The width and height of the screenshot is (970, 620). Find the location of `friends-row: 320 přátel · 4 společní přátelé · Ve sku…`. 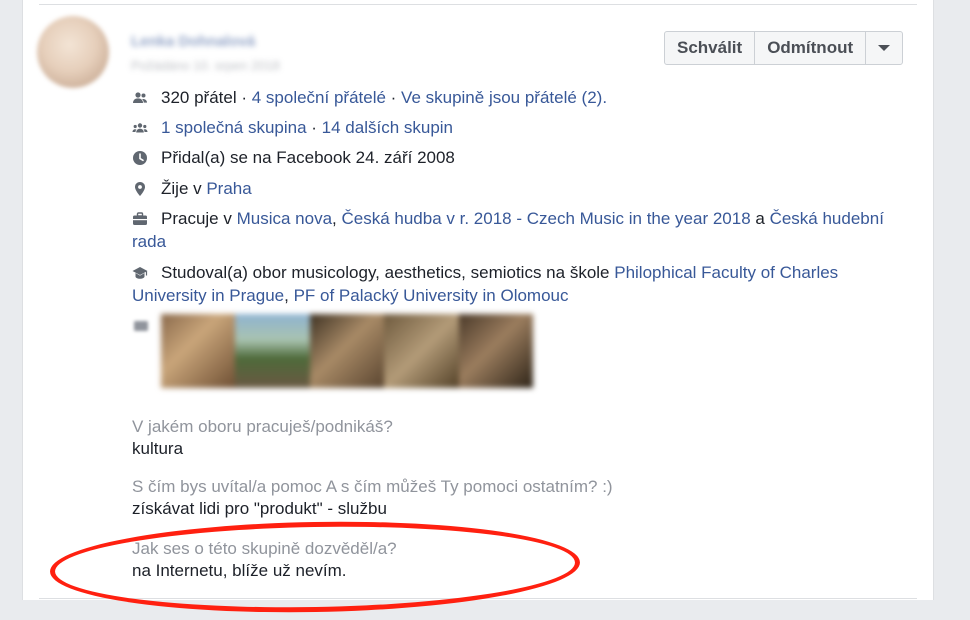

friends-row: 320 přátel · 4 společní přátelé · Ve sku… is located at coordinates (522, 97).